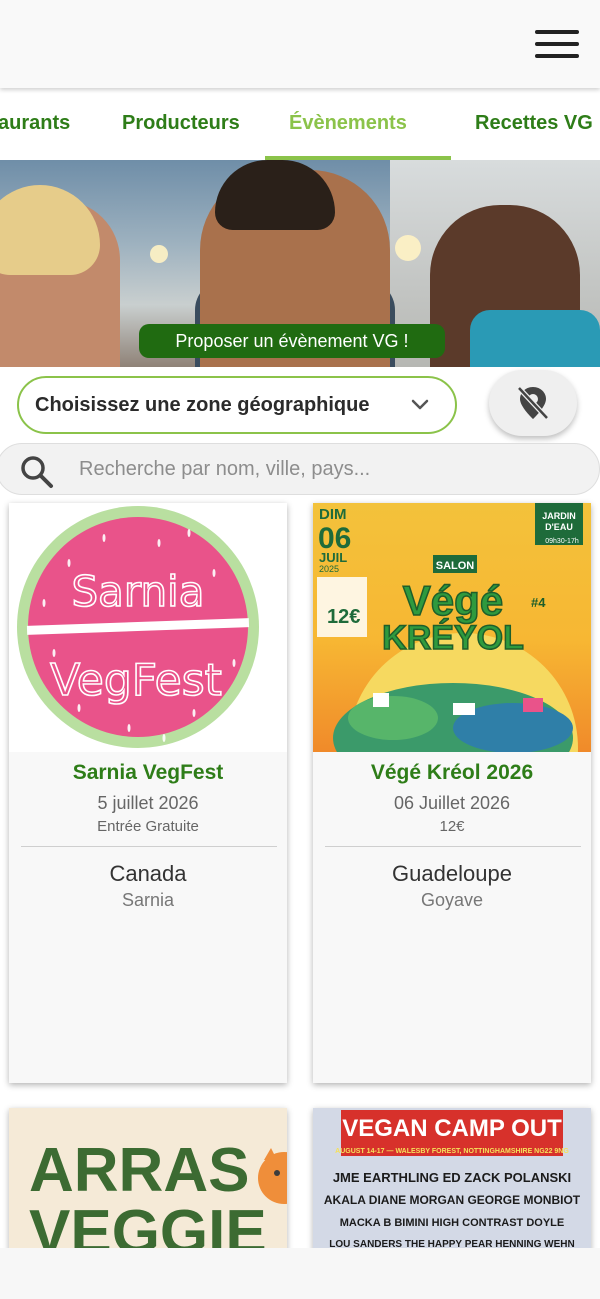 This screenshot has height=1299, width=600. I want to click on event-poster-image: Sarnia VegFest, so click(148, 627).